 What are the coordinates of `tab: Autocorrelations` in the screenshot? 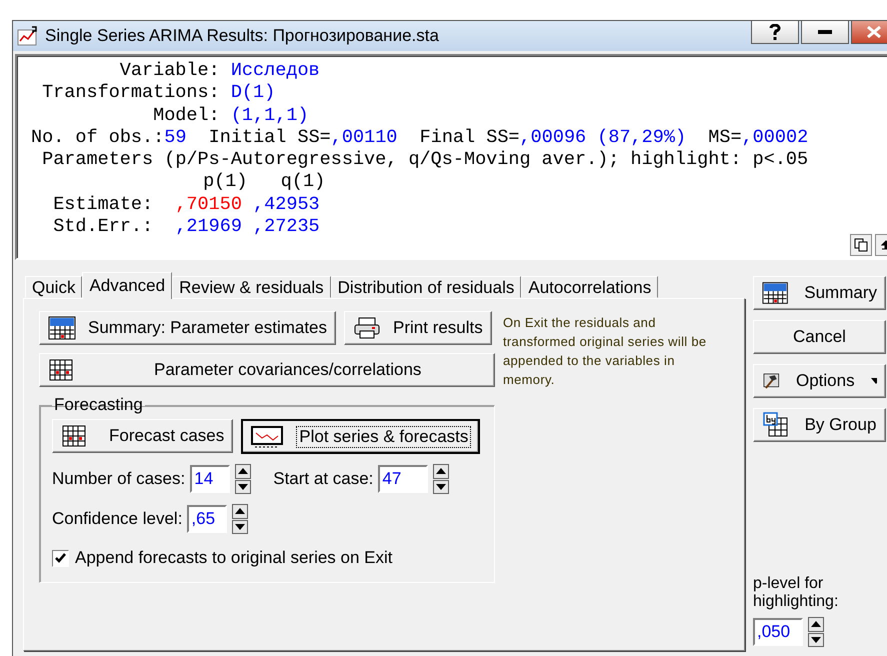 It's located at (589, 287).